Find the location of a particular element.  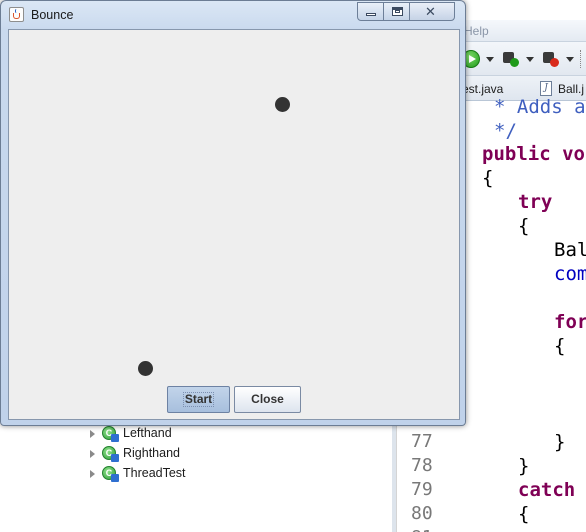

close-window-button: ✕ is located at coordinates (432, 11).